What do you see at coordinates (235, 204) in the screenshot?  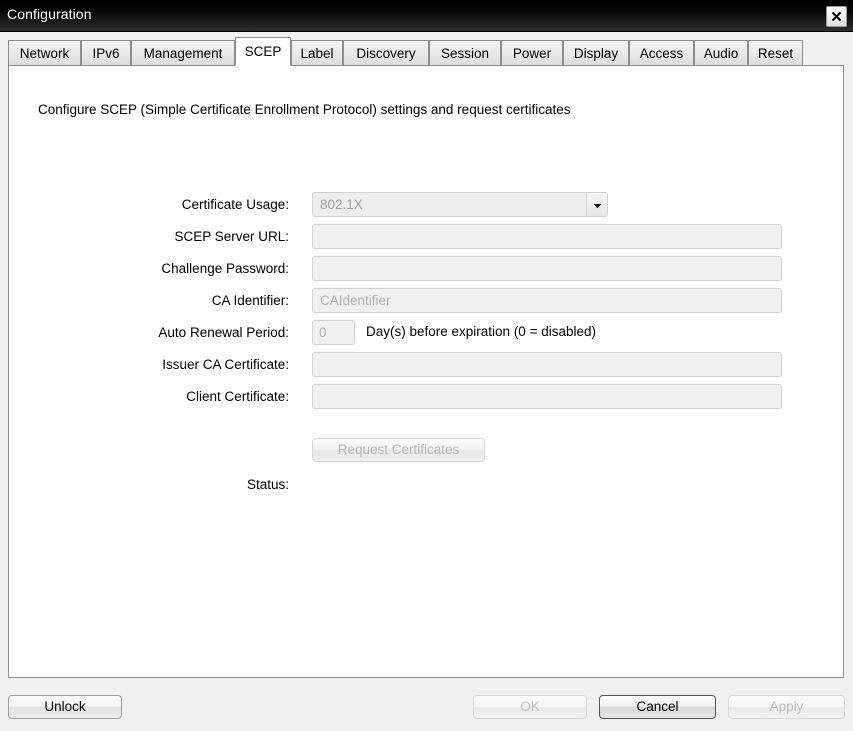 I see `certificate-usage-label: Certificate Usage:` at bounding box center [235, 204].